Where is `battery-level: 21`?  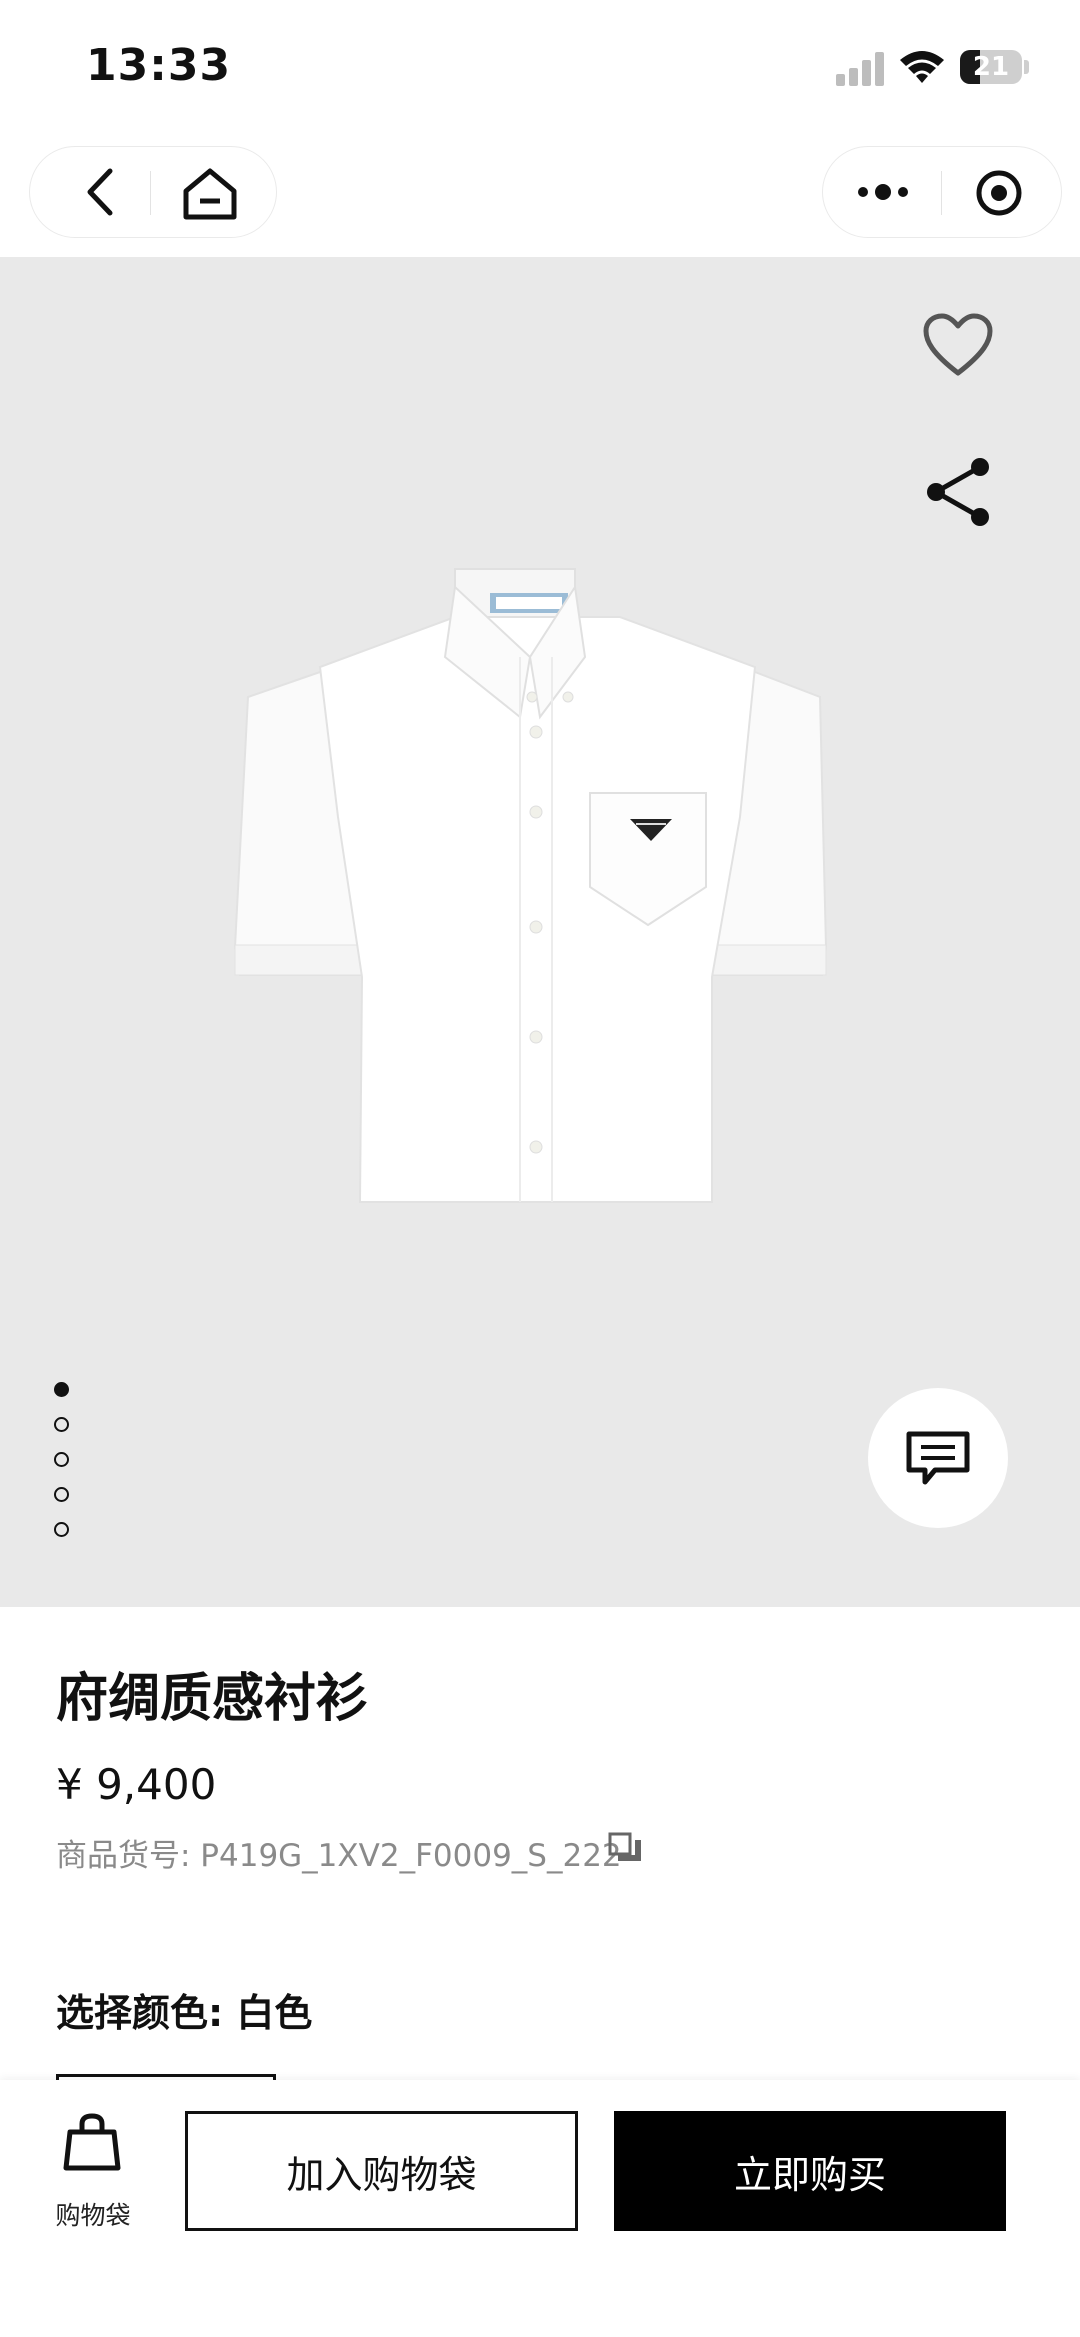
battery-level: 21 is located at coordinates (991, 67).